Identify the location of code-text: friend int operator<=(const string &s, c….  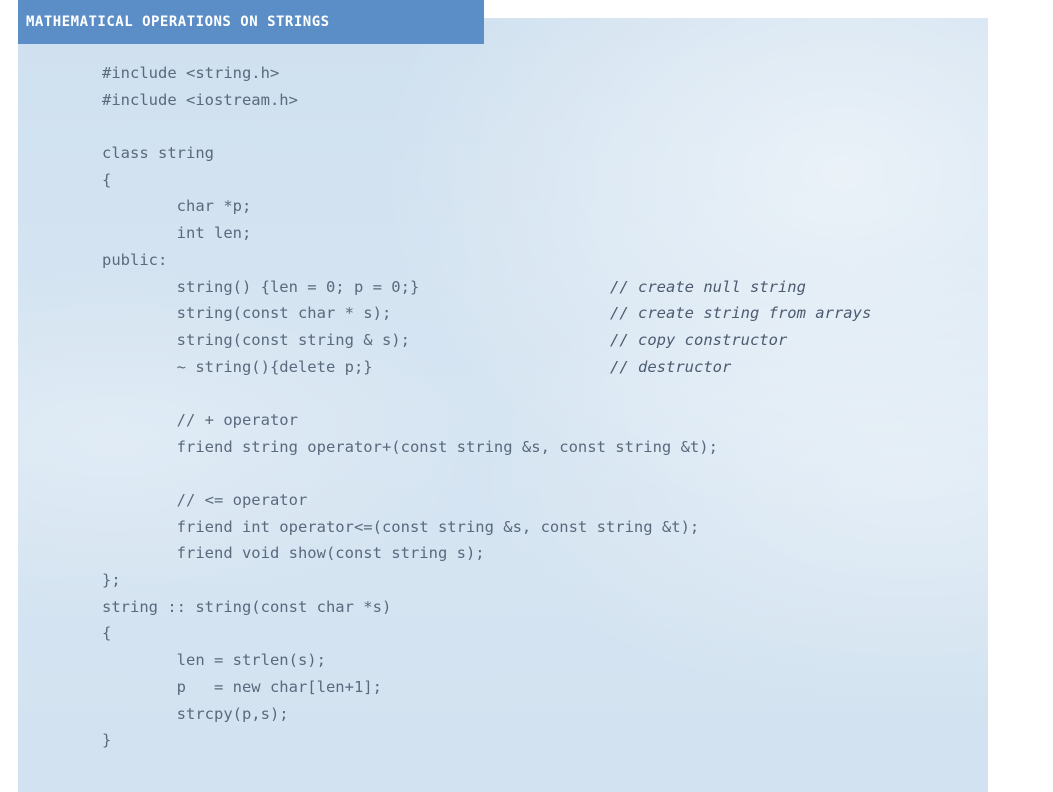
(401, 526).